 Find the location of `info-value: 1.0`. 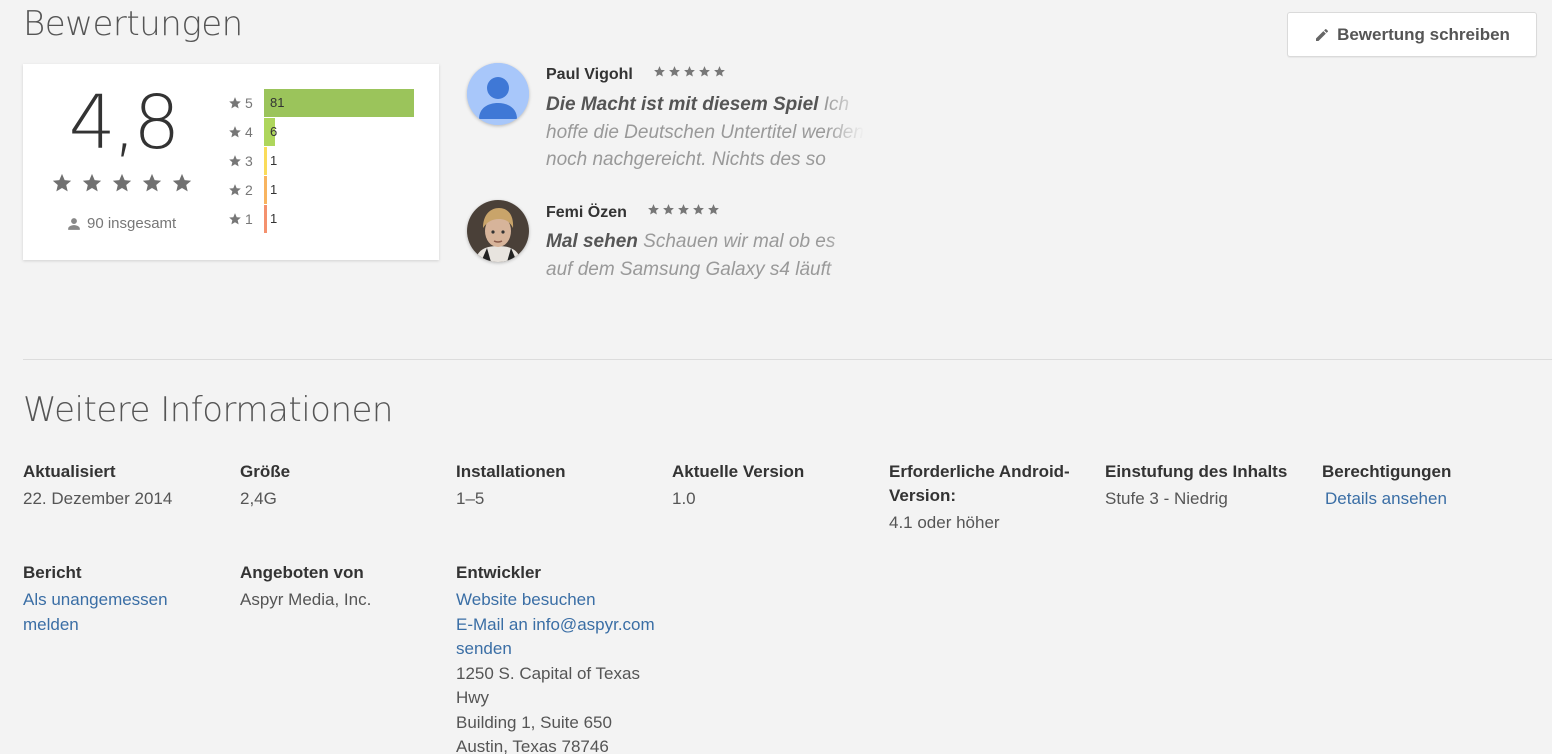

info-value: 1.0 is located at coordinates (684, 498).